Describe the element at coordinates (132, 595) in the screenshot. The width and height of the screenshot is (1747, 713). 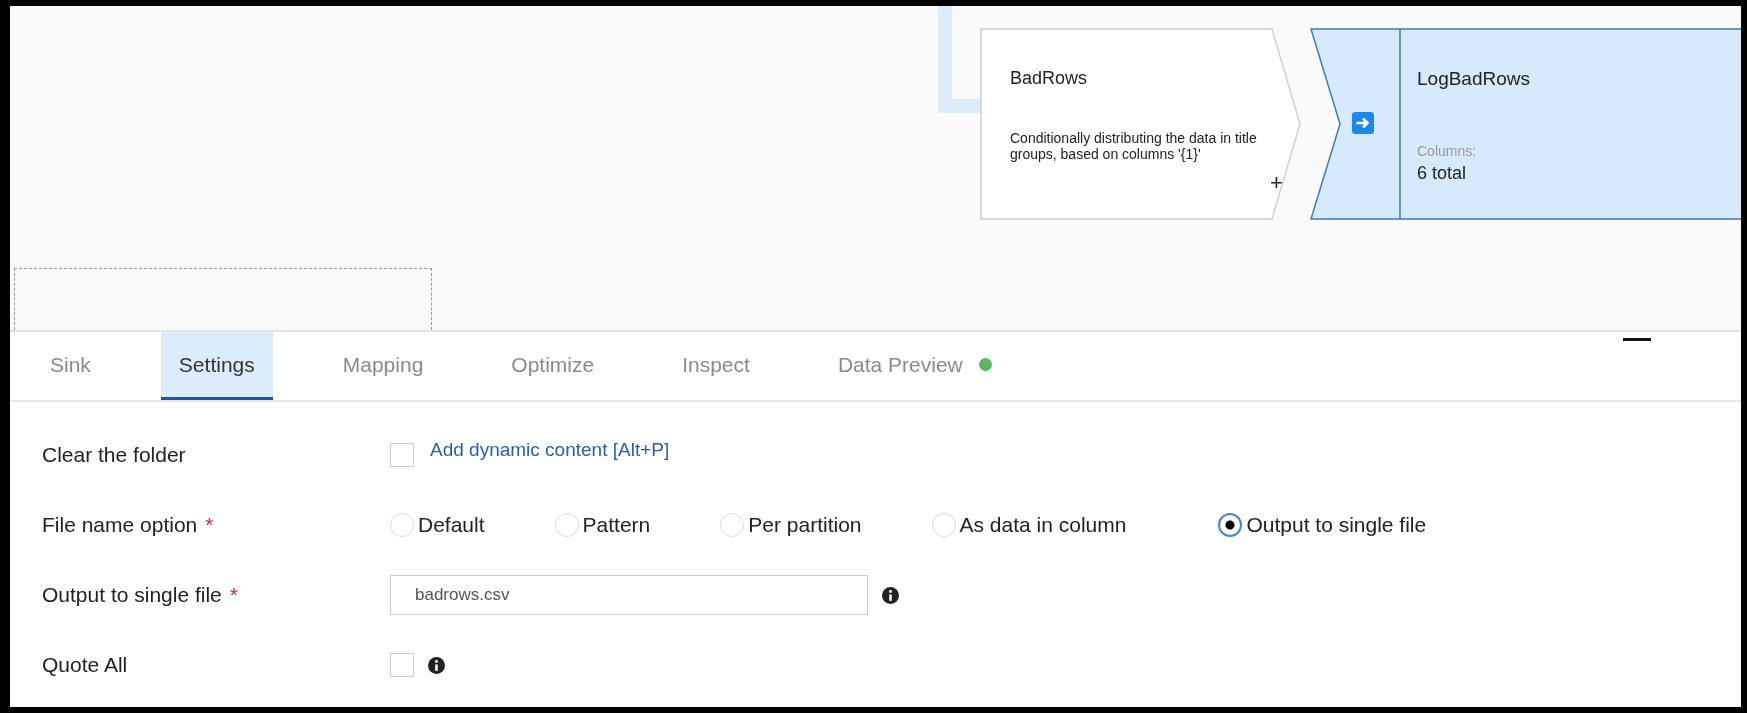
I see `field-label: Output to single file` at that location.